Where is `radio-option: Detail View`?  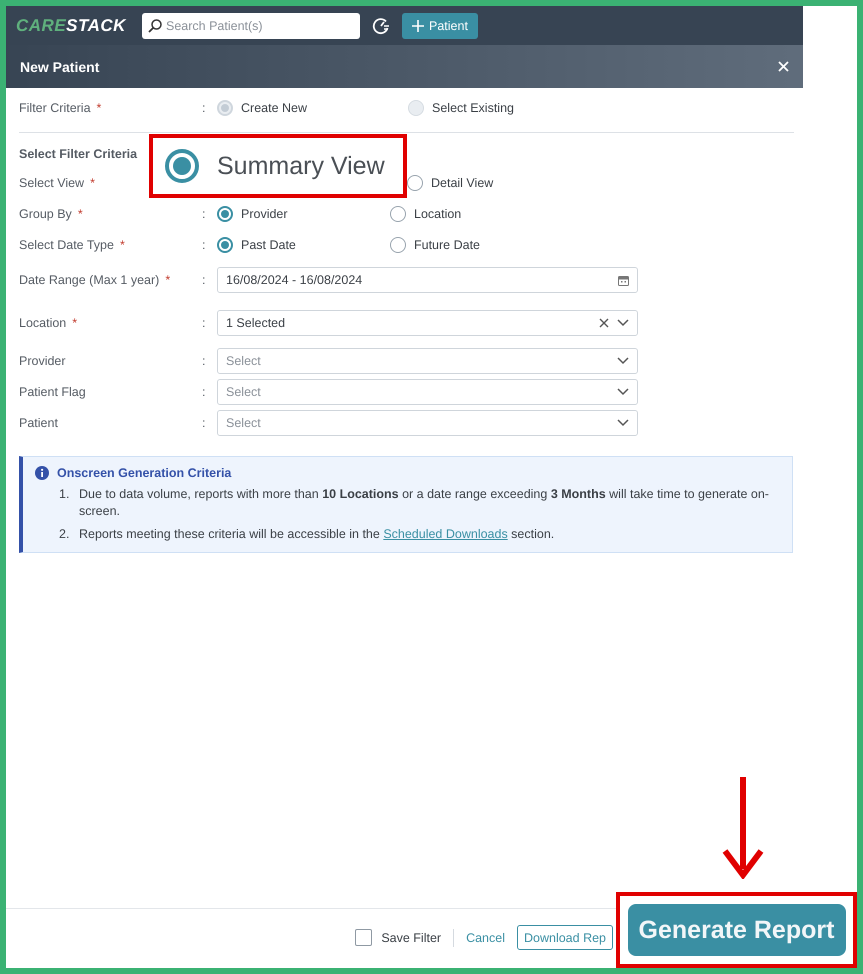
radio-option: Detail View is located at coordinates (493, 182).